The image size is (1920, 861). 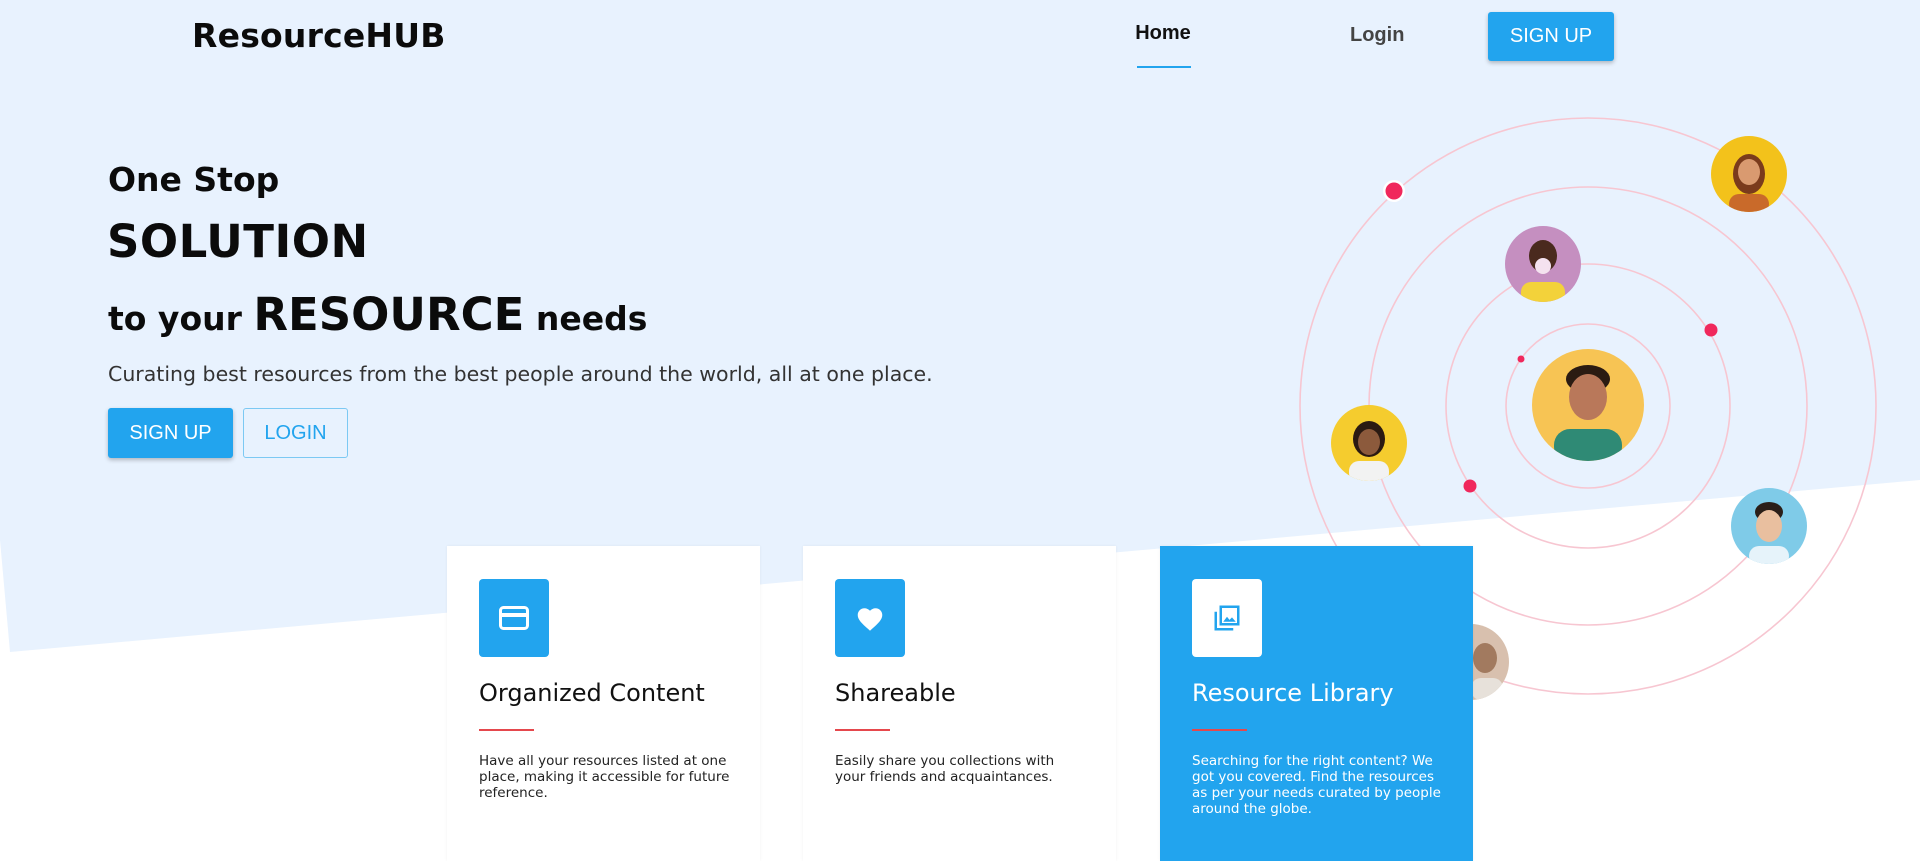 I want to click on hero-signup-button: SIGN UP, so click(x=170, y=433).